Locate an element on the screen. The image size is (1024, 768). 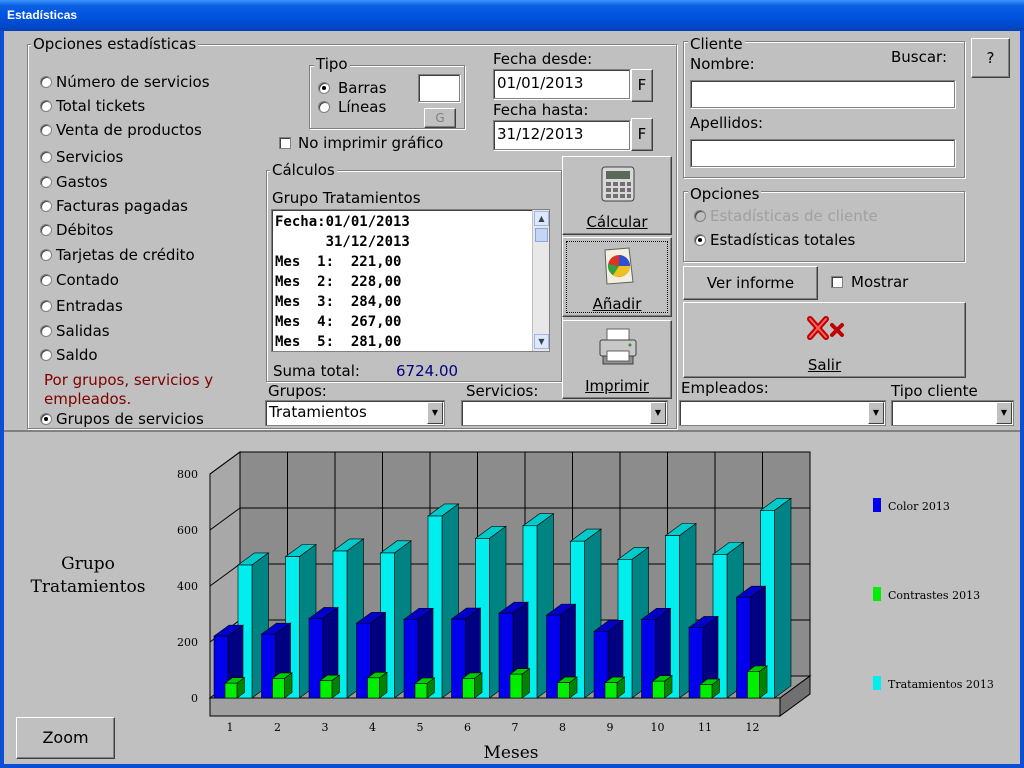
option-item: Número de servicios is located at coordinates (148, 82).